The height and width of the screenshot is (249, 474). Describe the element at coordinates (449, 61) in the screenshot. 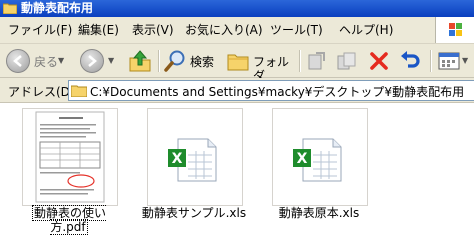

I see `views-icon` at that location.